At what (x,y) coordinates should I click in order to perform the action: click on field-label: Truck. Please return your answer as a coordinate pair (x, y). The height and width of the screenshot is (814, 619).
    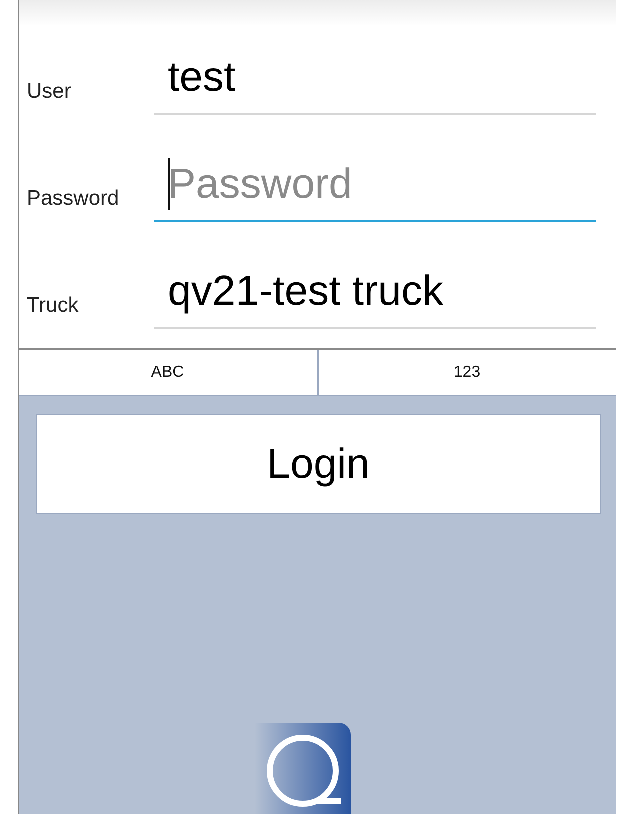
    Looking at the image, I should click on (53, 306).